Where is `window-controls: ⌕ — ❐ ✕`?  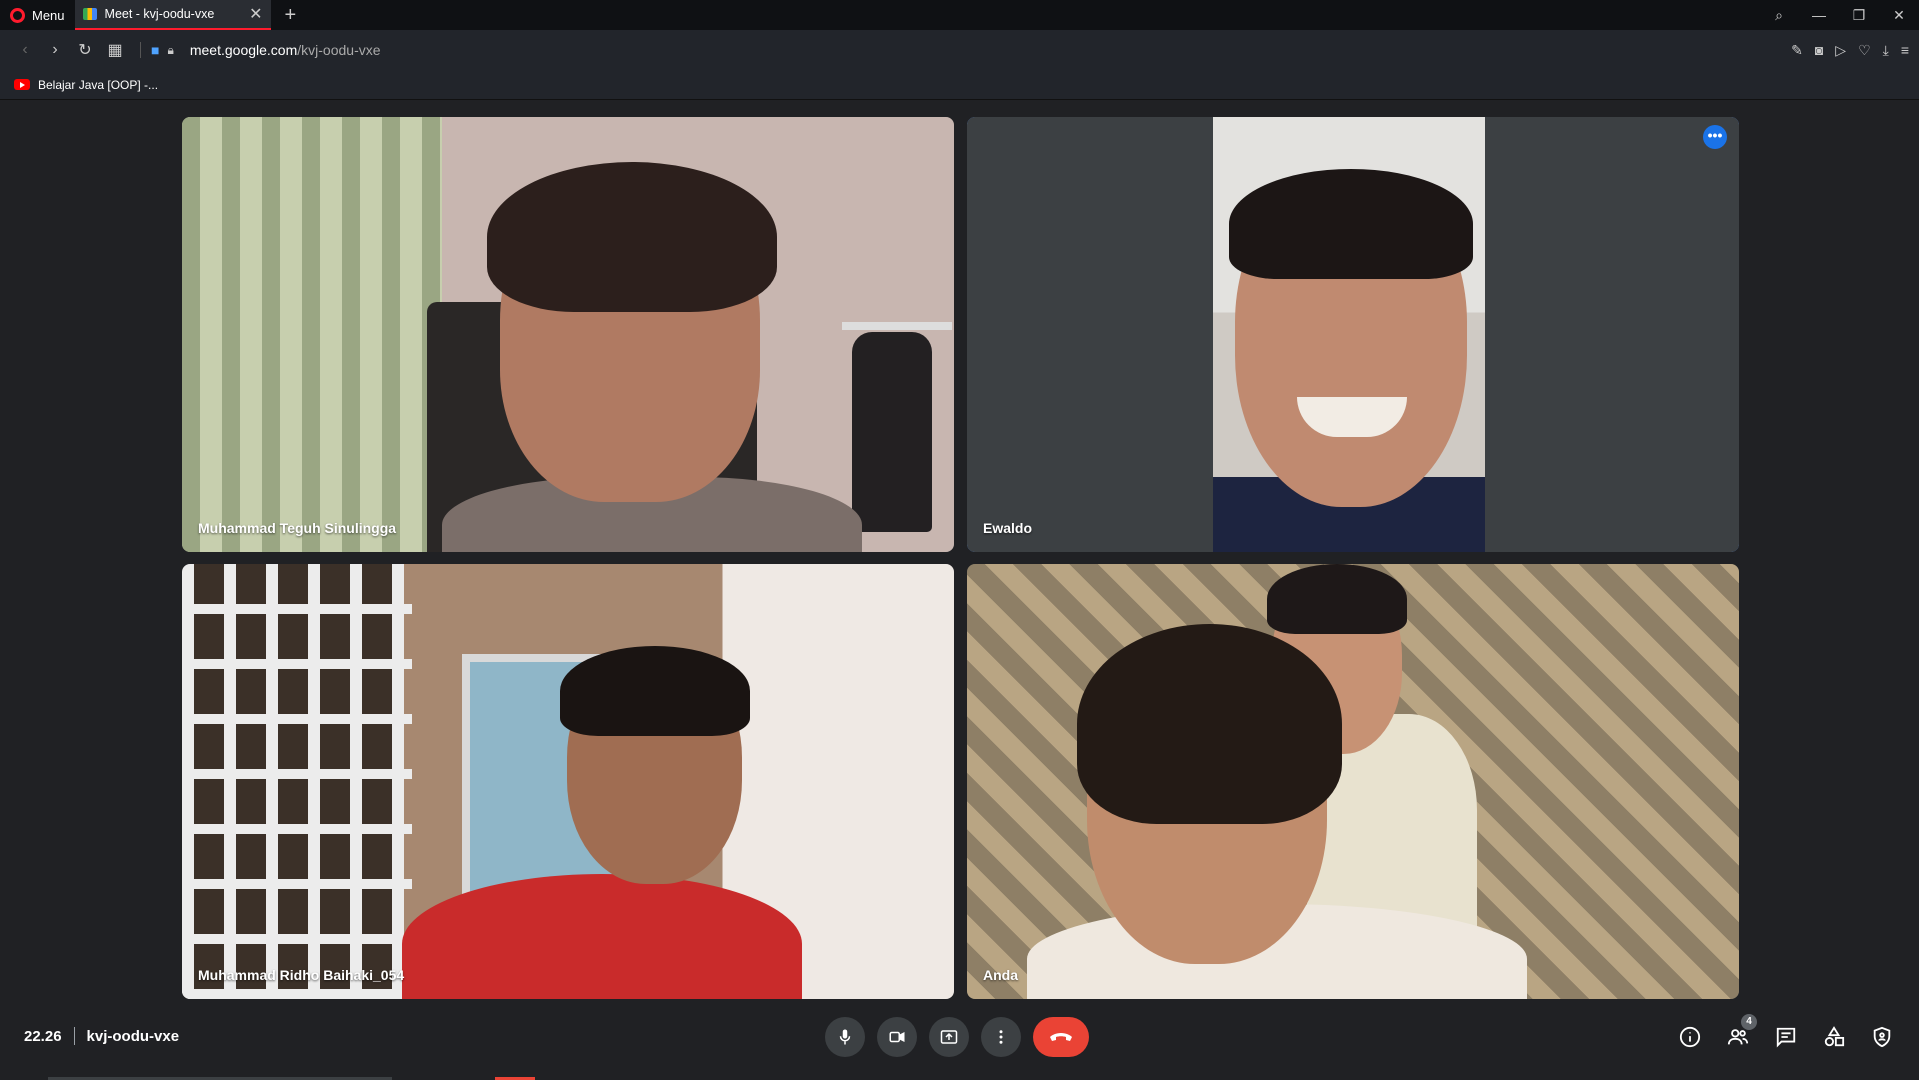 window-controls: ⌕ — ❐ ✕ is located at coordinates (1839, 15).